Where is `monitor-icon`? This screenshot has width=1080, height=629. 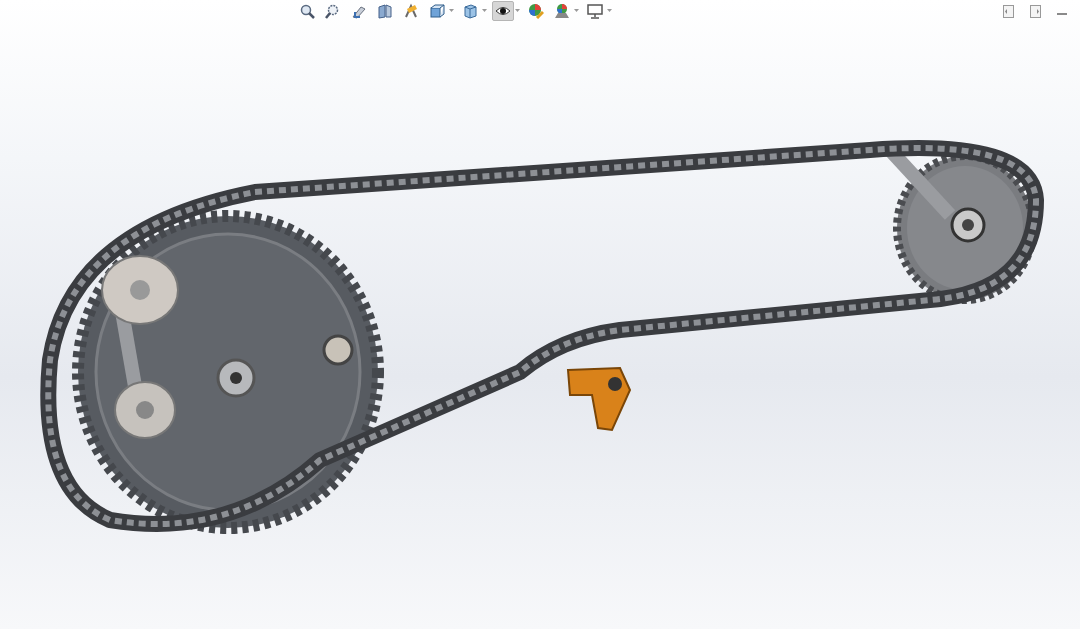
monitor-icon is located at coordinates (595, 11).